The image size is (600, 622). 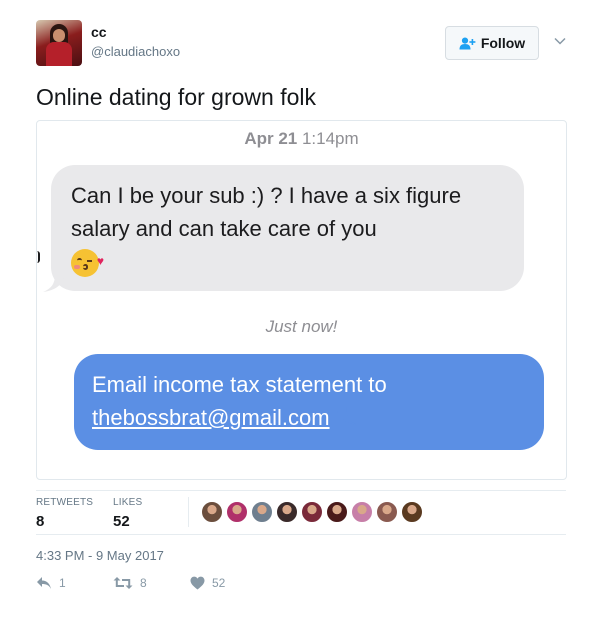 I want to click on likes-count: 52, so click(x=121, y=521).